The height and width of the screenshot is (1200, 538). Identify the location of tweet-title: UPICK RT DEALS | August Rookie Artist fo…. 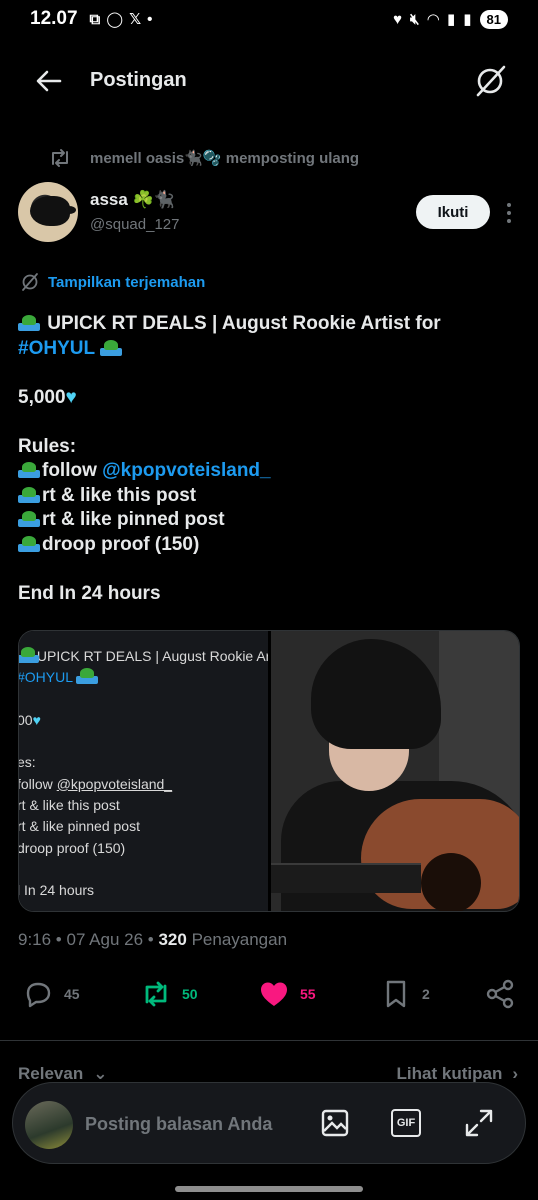
(241, 323).